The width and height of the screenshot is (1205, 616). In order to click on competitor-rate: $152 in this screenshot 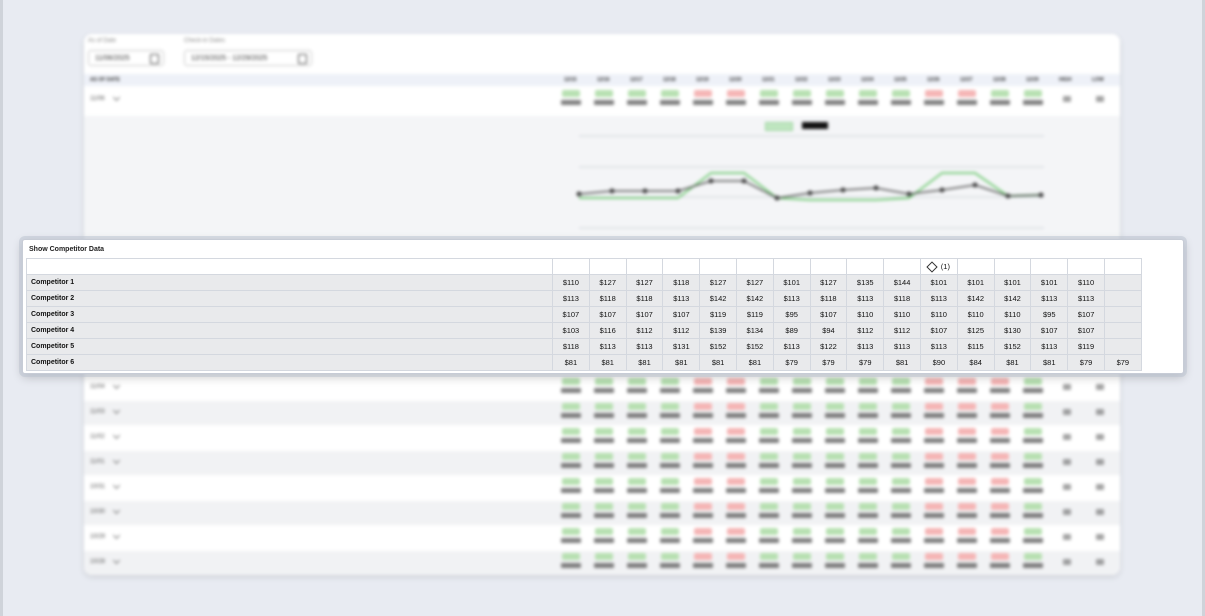, I will do `click(1012, 346)`.